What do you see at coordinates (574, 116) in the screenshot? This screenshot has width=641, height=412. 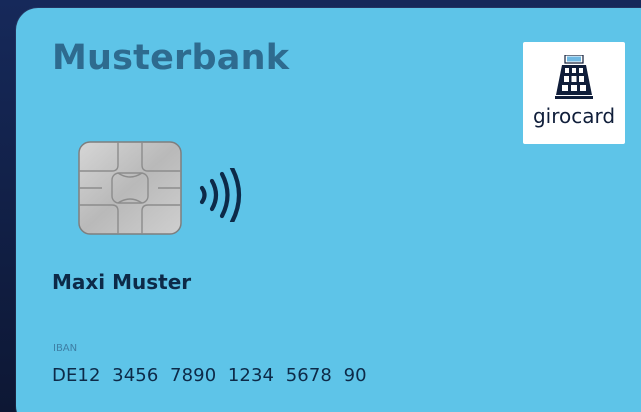 I see `girocard-wordmark: girocard` at bounding box center [574, 116].